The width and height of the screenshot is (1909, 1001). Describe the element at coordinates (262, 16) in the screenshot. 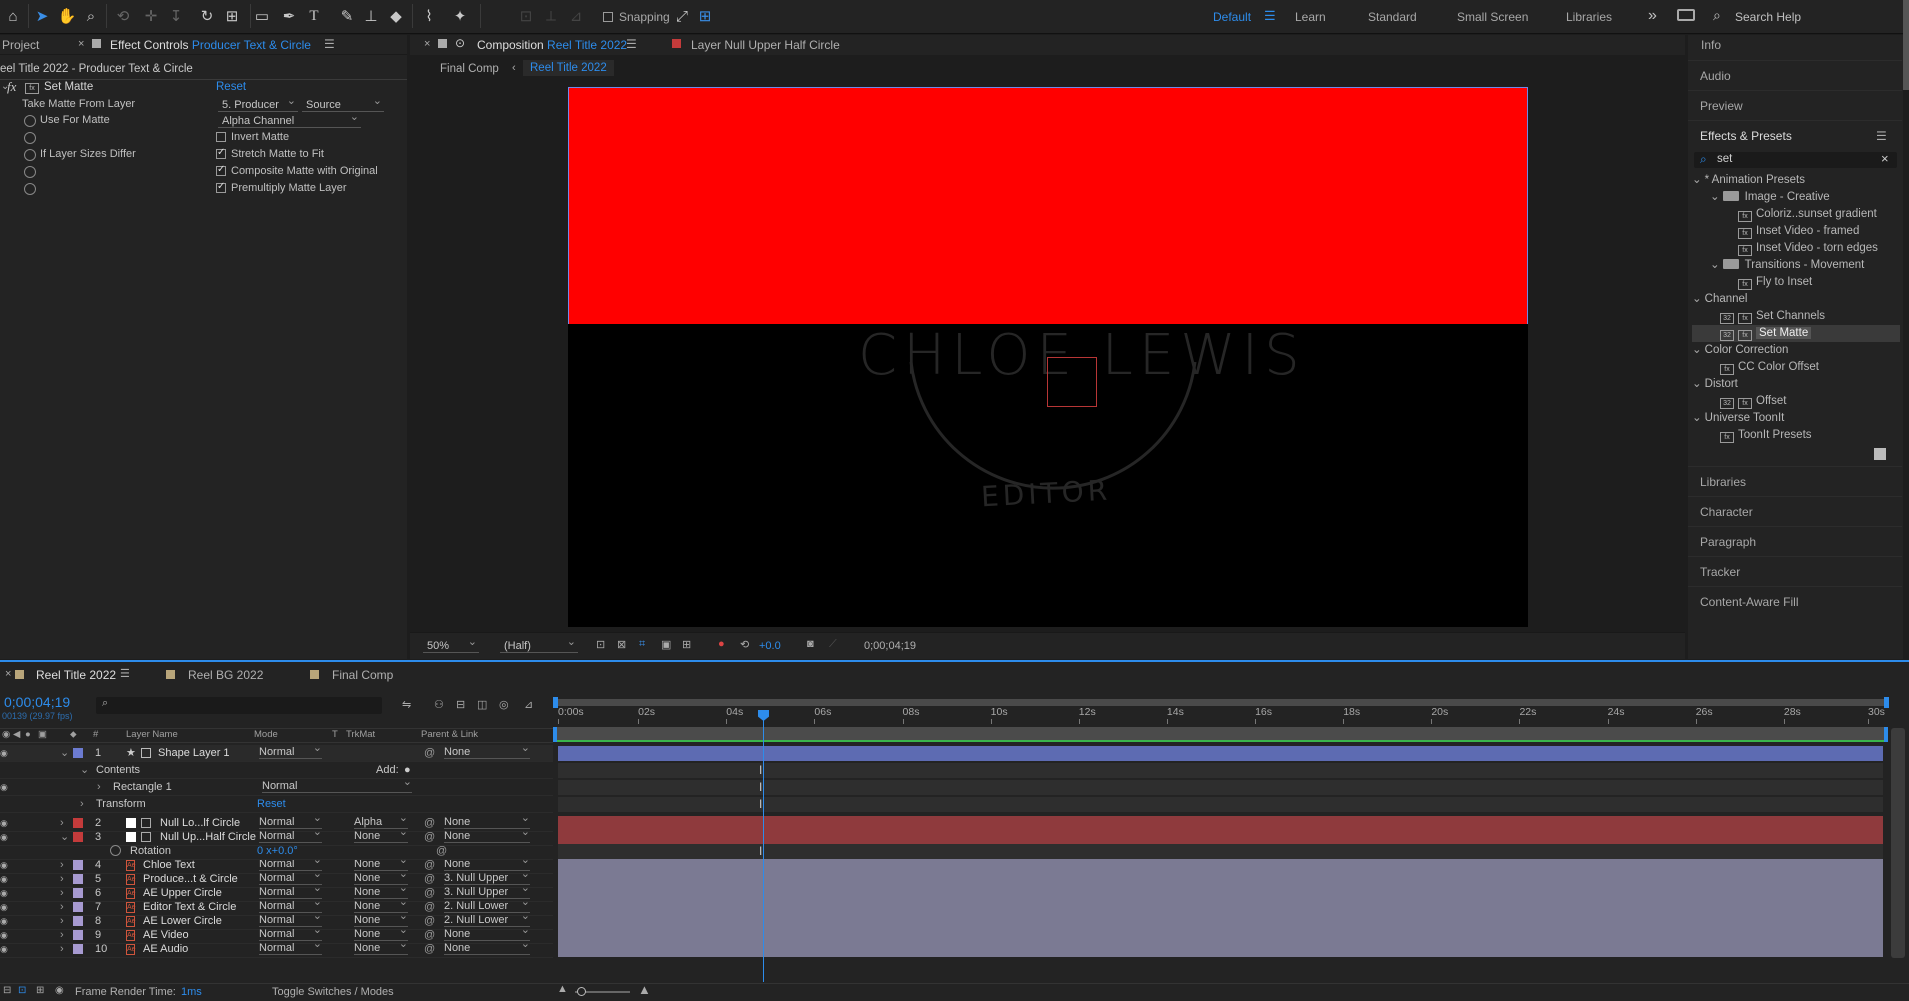

I see `rectangle-tool-icon: ▭` at that location.